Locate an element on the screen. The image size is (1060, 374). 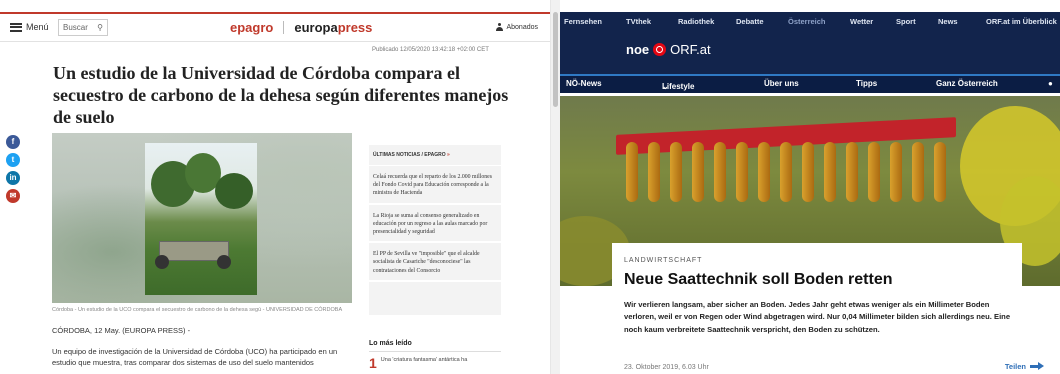
article-date: 23. Oktober 2019, 6.03 Uhr is located at coordinates (666, 367).